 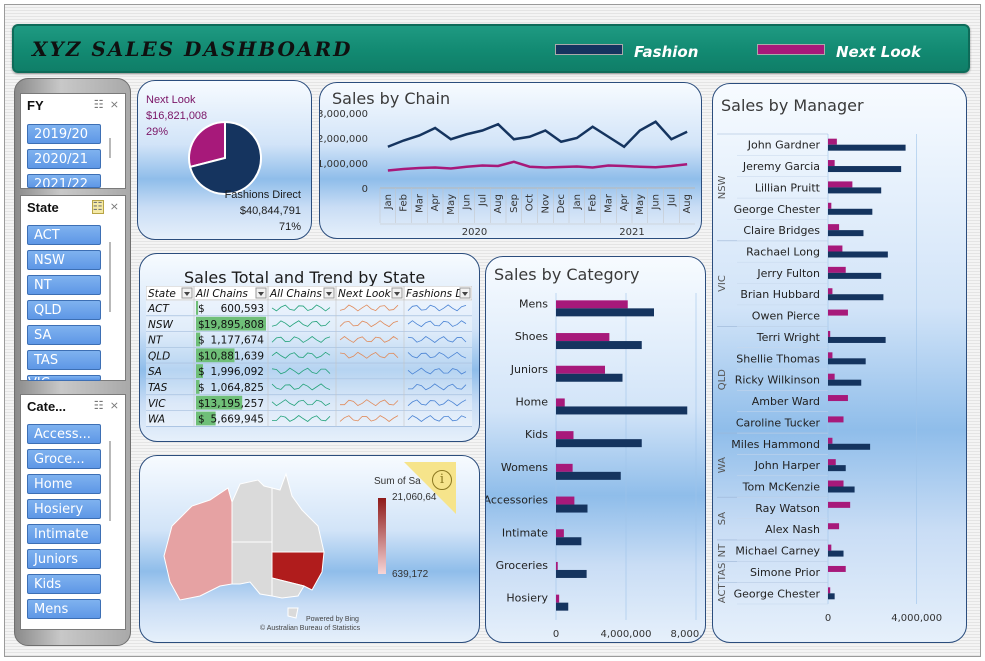 I want to click on slicer-category-item: Intimate, so click(x=64, y=534).